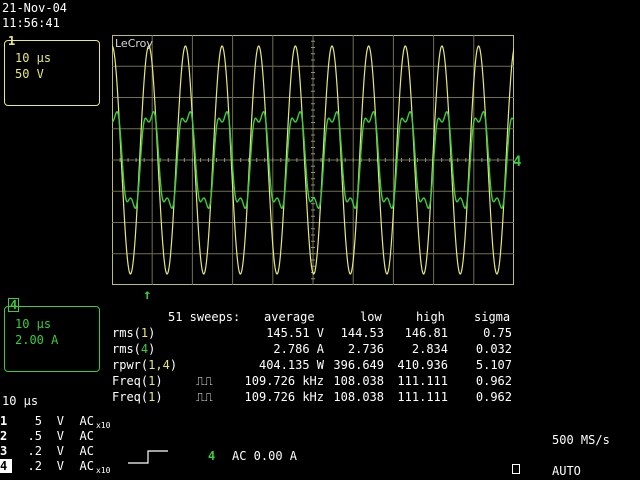  What do you see at coordinates (14, 305) in the screenshot?
I see `trace-4-tag: 4` at bounding box center [14, 305].